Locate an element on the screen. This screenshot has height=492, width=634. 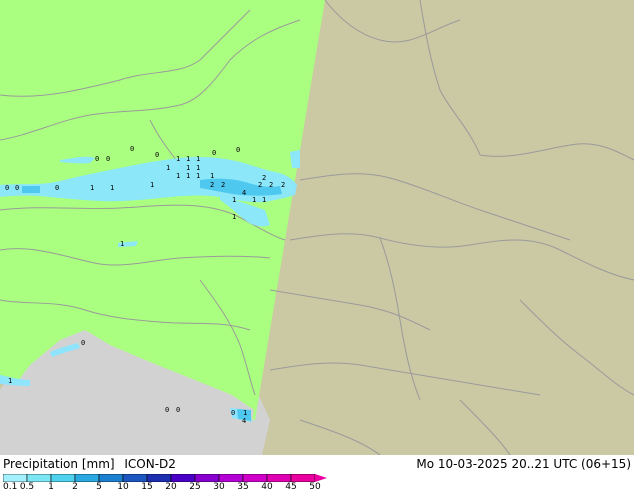
variable-label: Precipitation [mm] is located at coordinates (59, 464).